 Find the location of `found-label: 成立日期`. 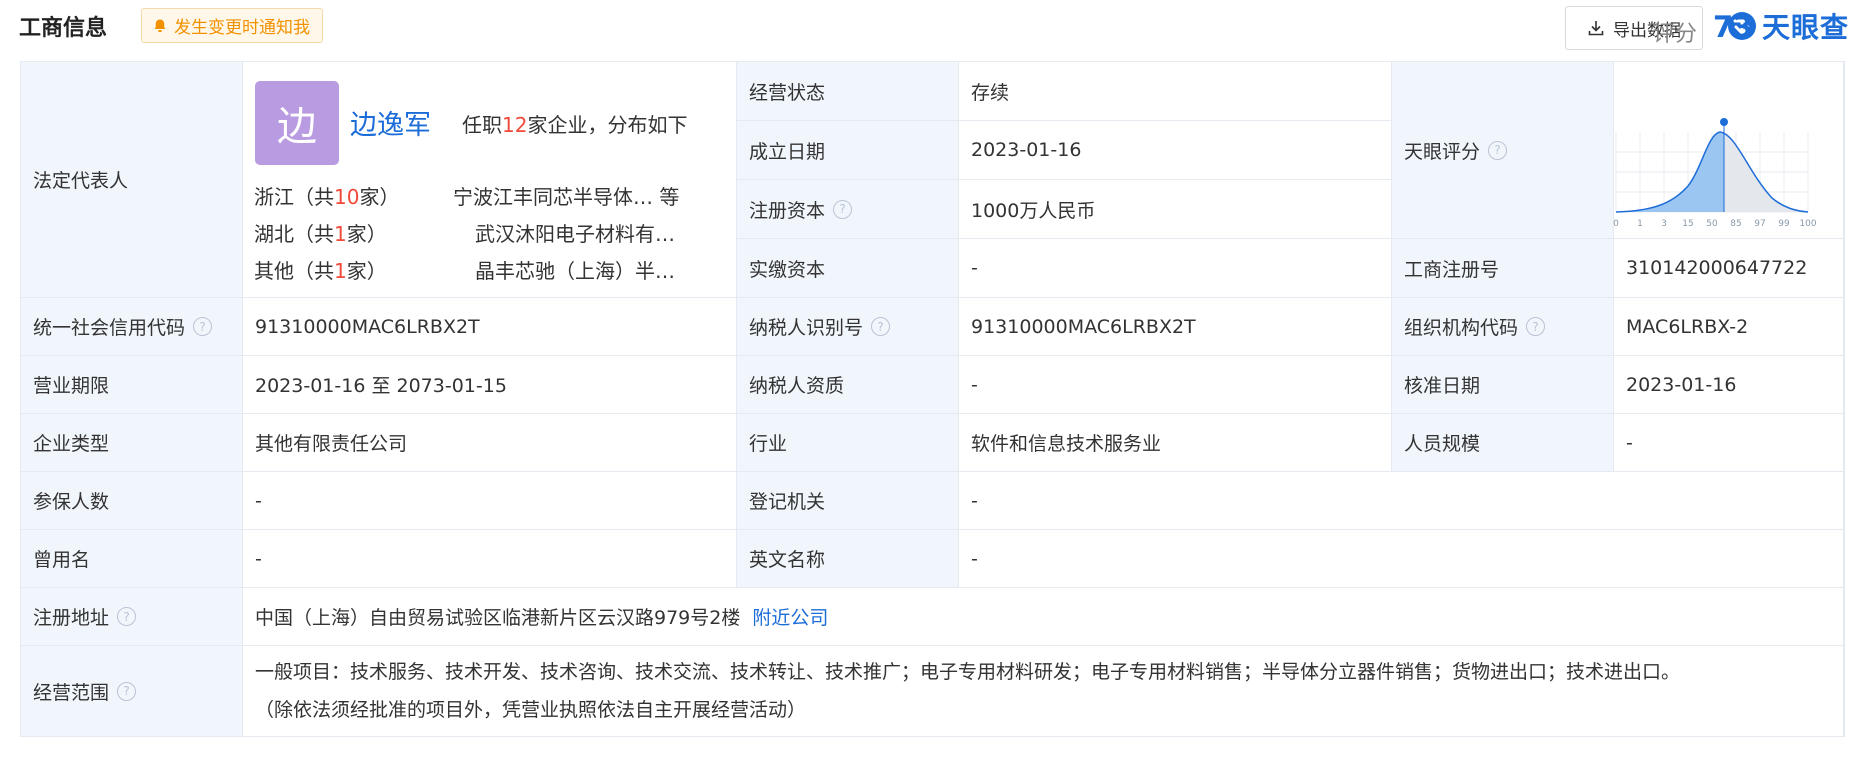

found-label: 成立日期 is located at coordinates (787, 151).